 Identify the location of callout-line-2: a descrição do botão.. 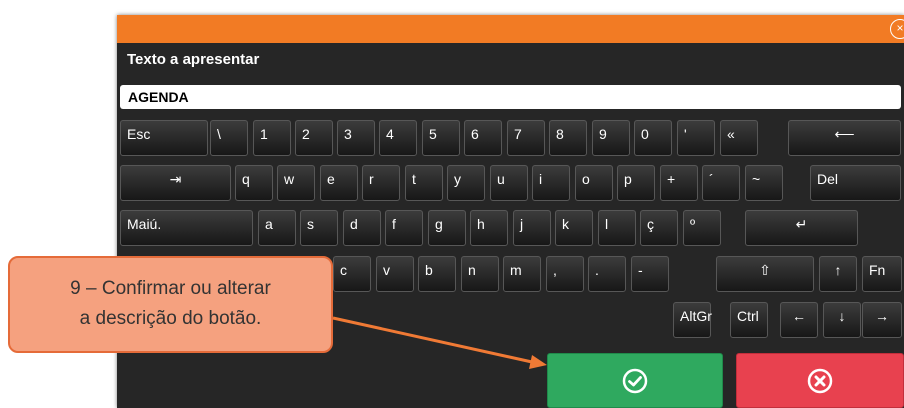
(170, 318).